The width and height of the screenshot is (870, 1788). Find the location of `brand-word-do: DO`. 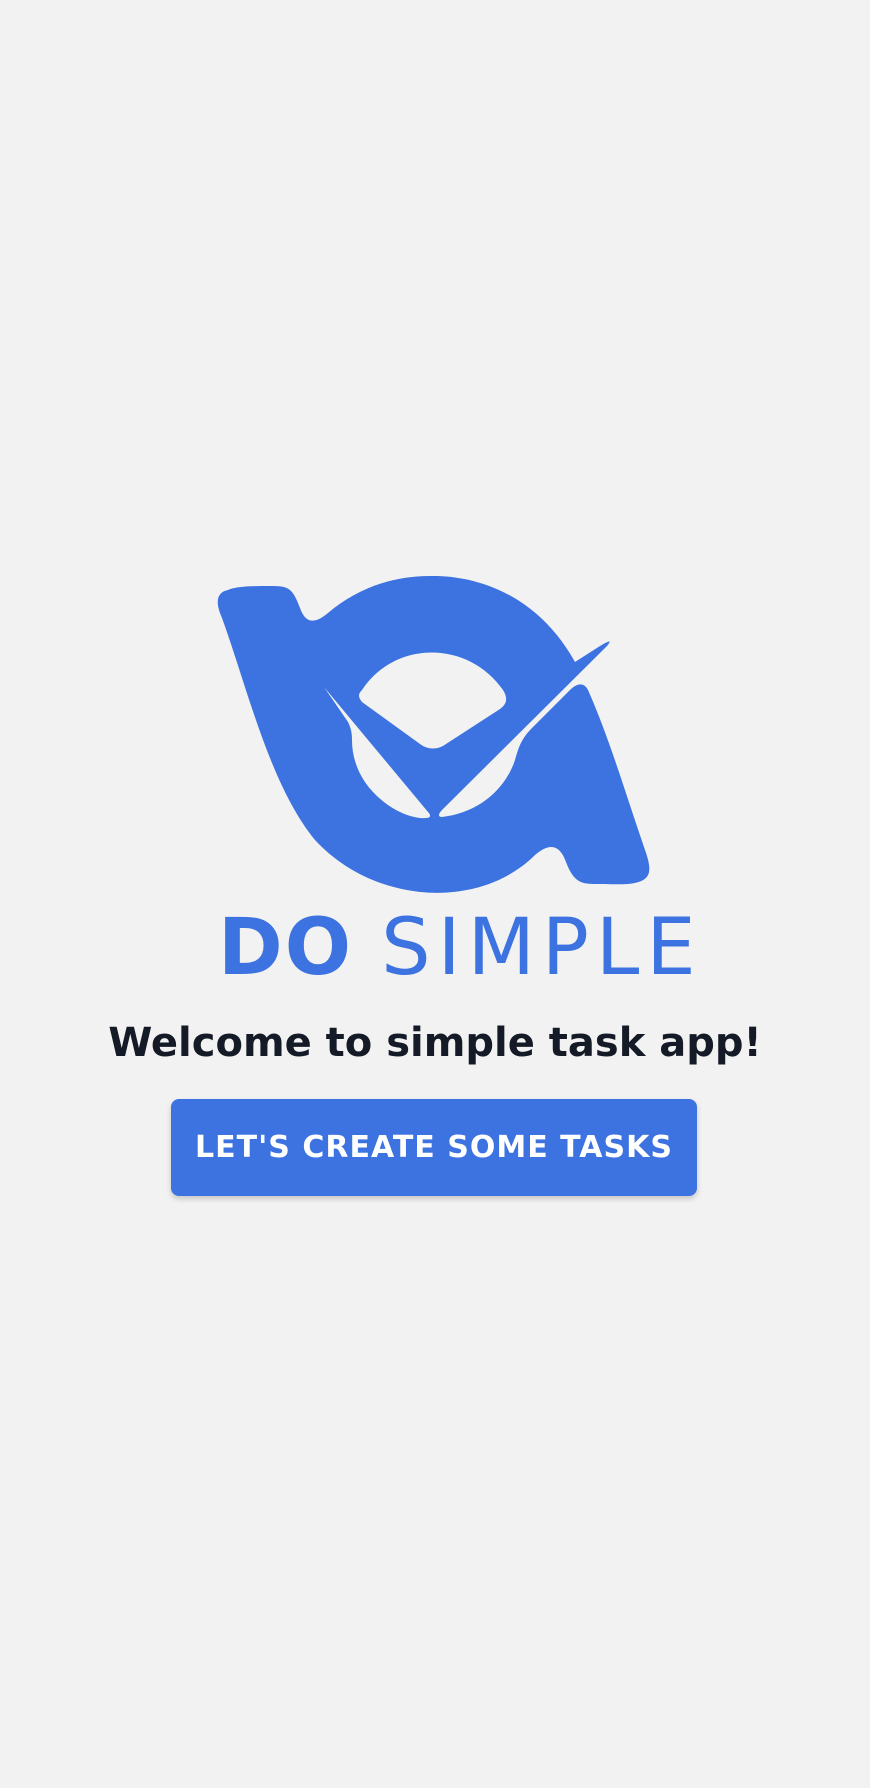

brand-word-do: DO is located at coordinates (286, 948).